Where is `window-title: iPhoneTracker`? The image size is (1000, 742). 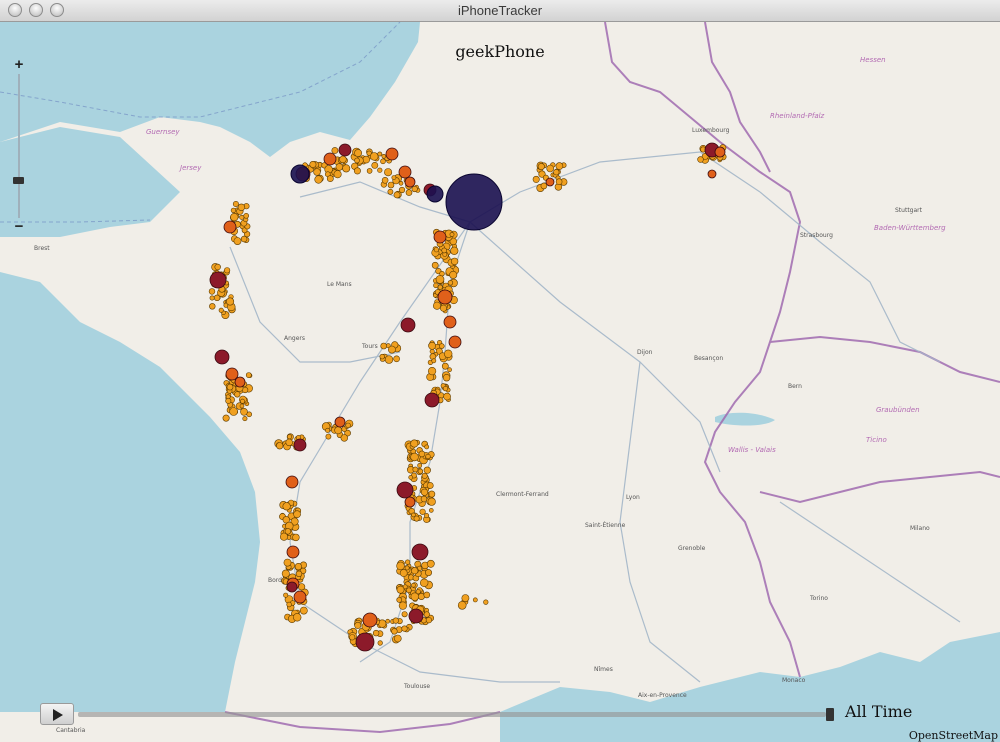
window-title: iPhoneTracker is located at coordinates (500, 10).